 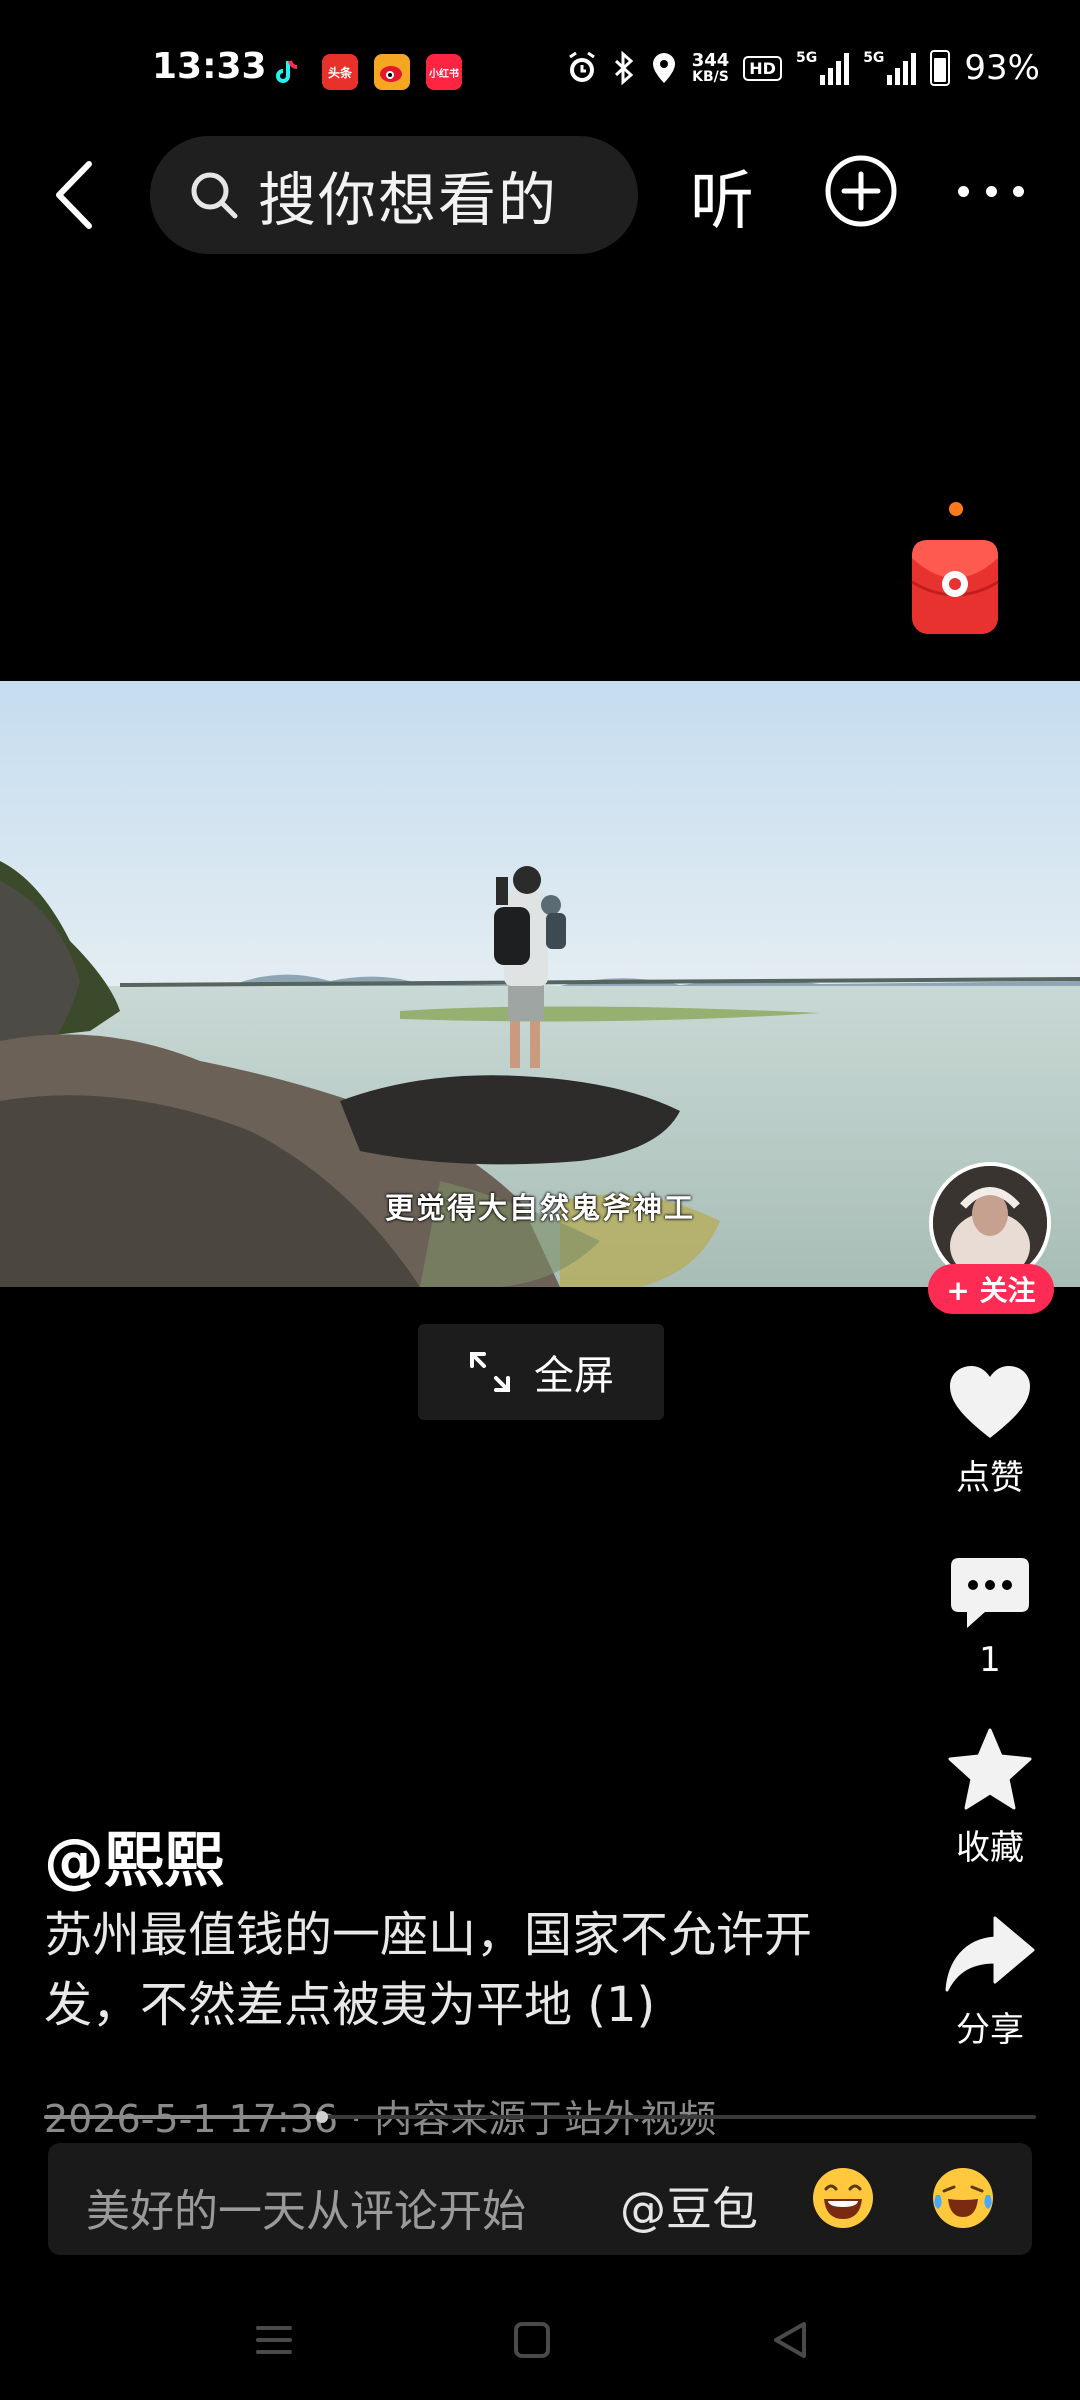 What do you see at coordinates (955, 587) in the screenshot?
I see `red-envelope-icon` at bounding box center [955, 587].